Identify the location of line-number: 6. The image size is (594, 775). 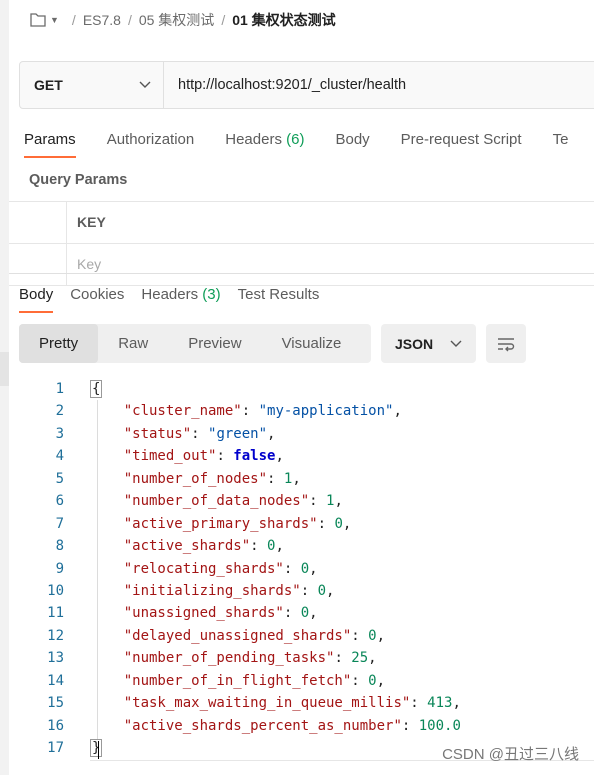
(59, 501).